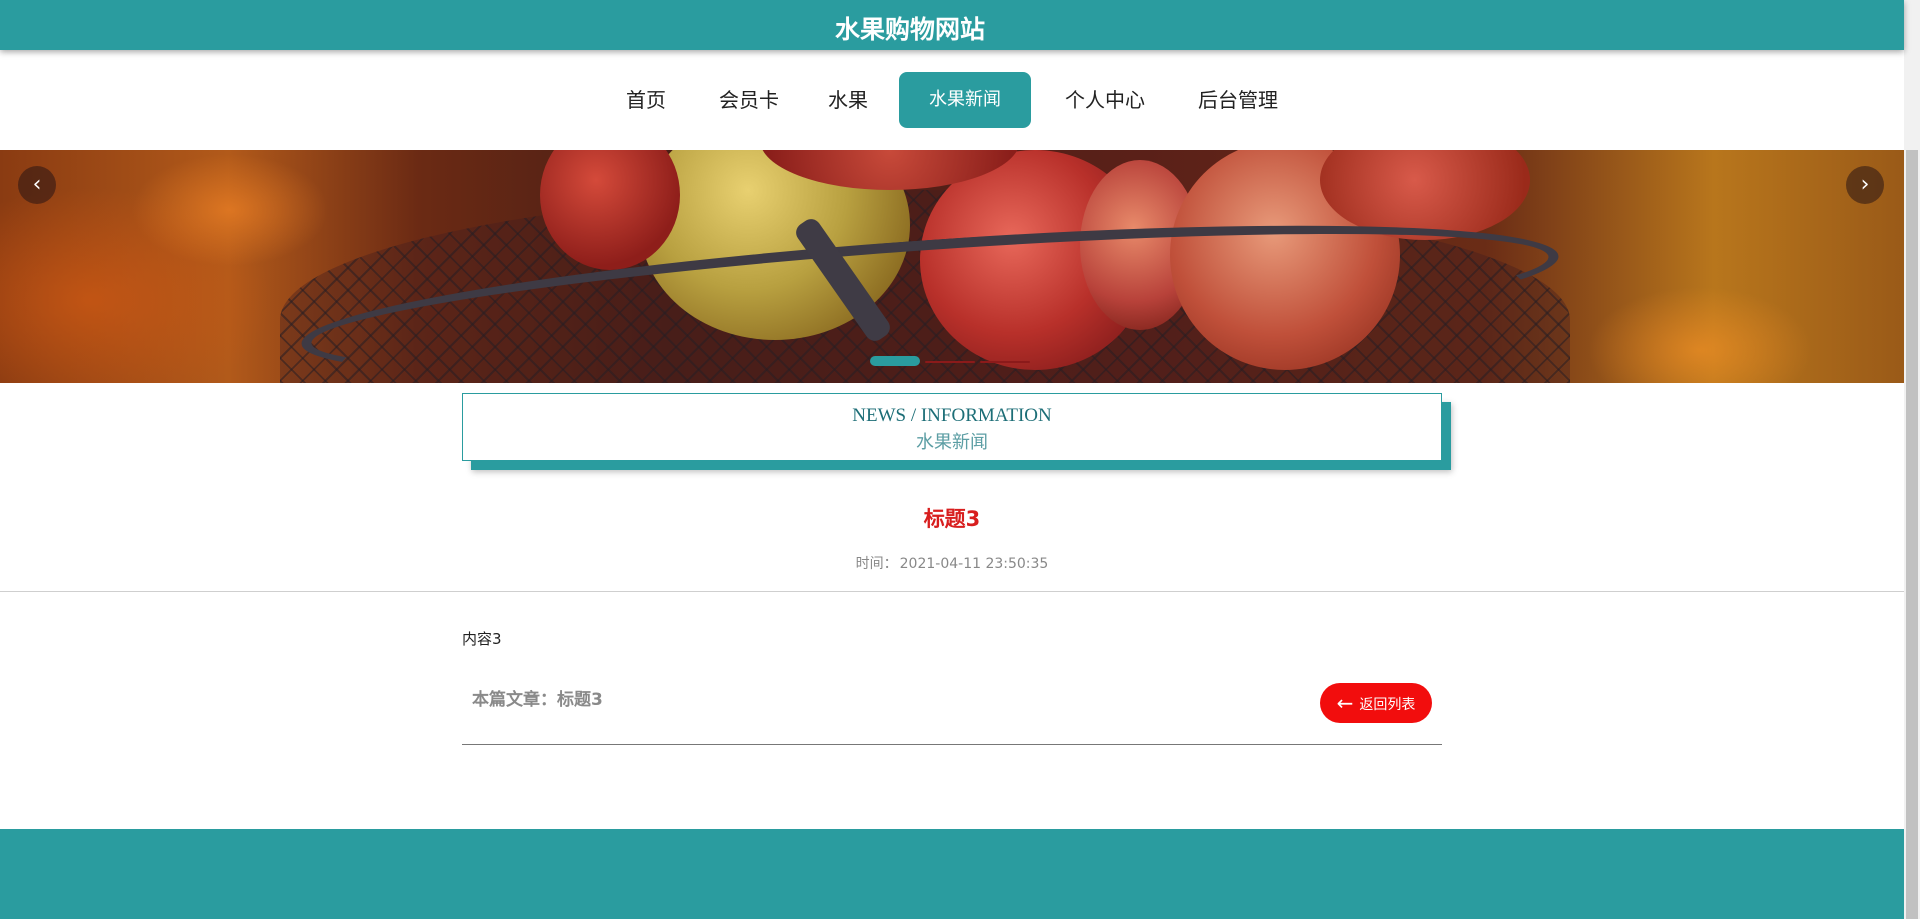 The height and width of the screenshot is (919, 1920). I want to click on back-to-list-label: 返回列表, so click(1387, 705).